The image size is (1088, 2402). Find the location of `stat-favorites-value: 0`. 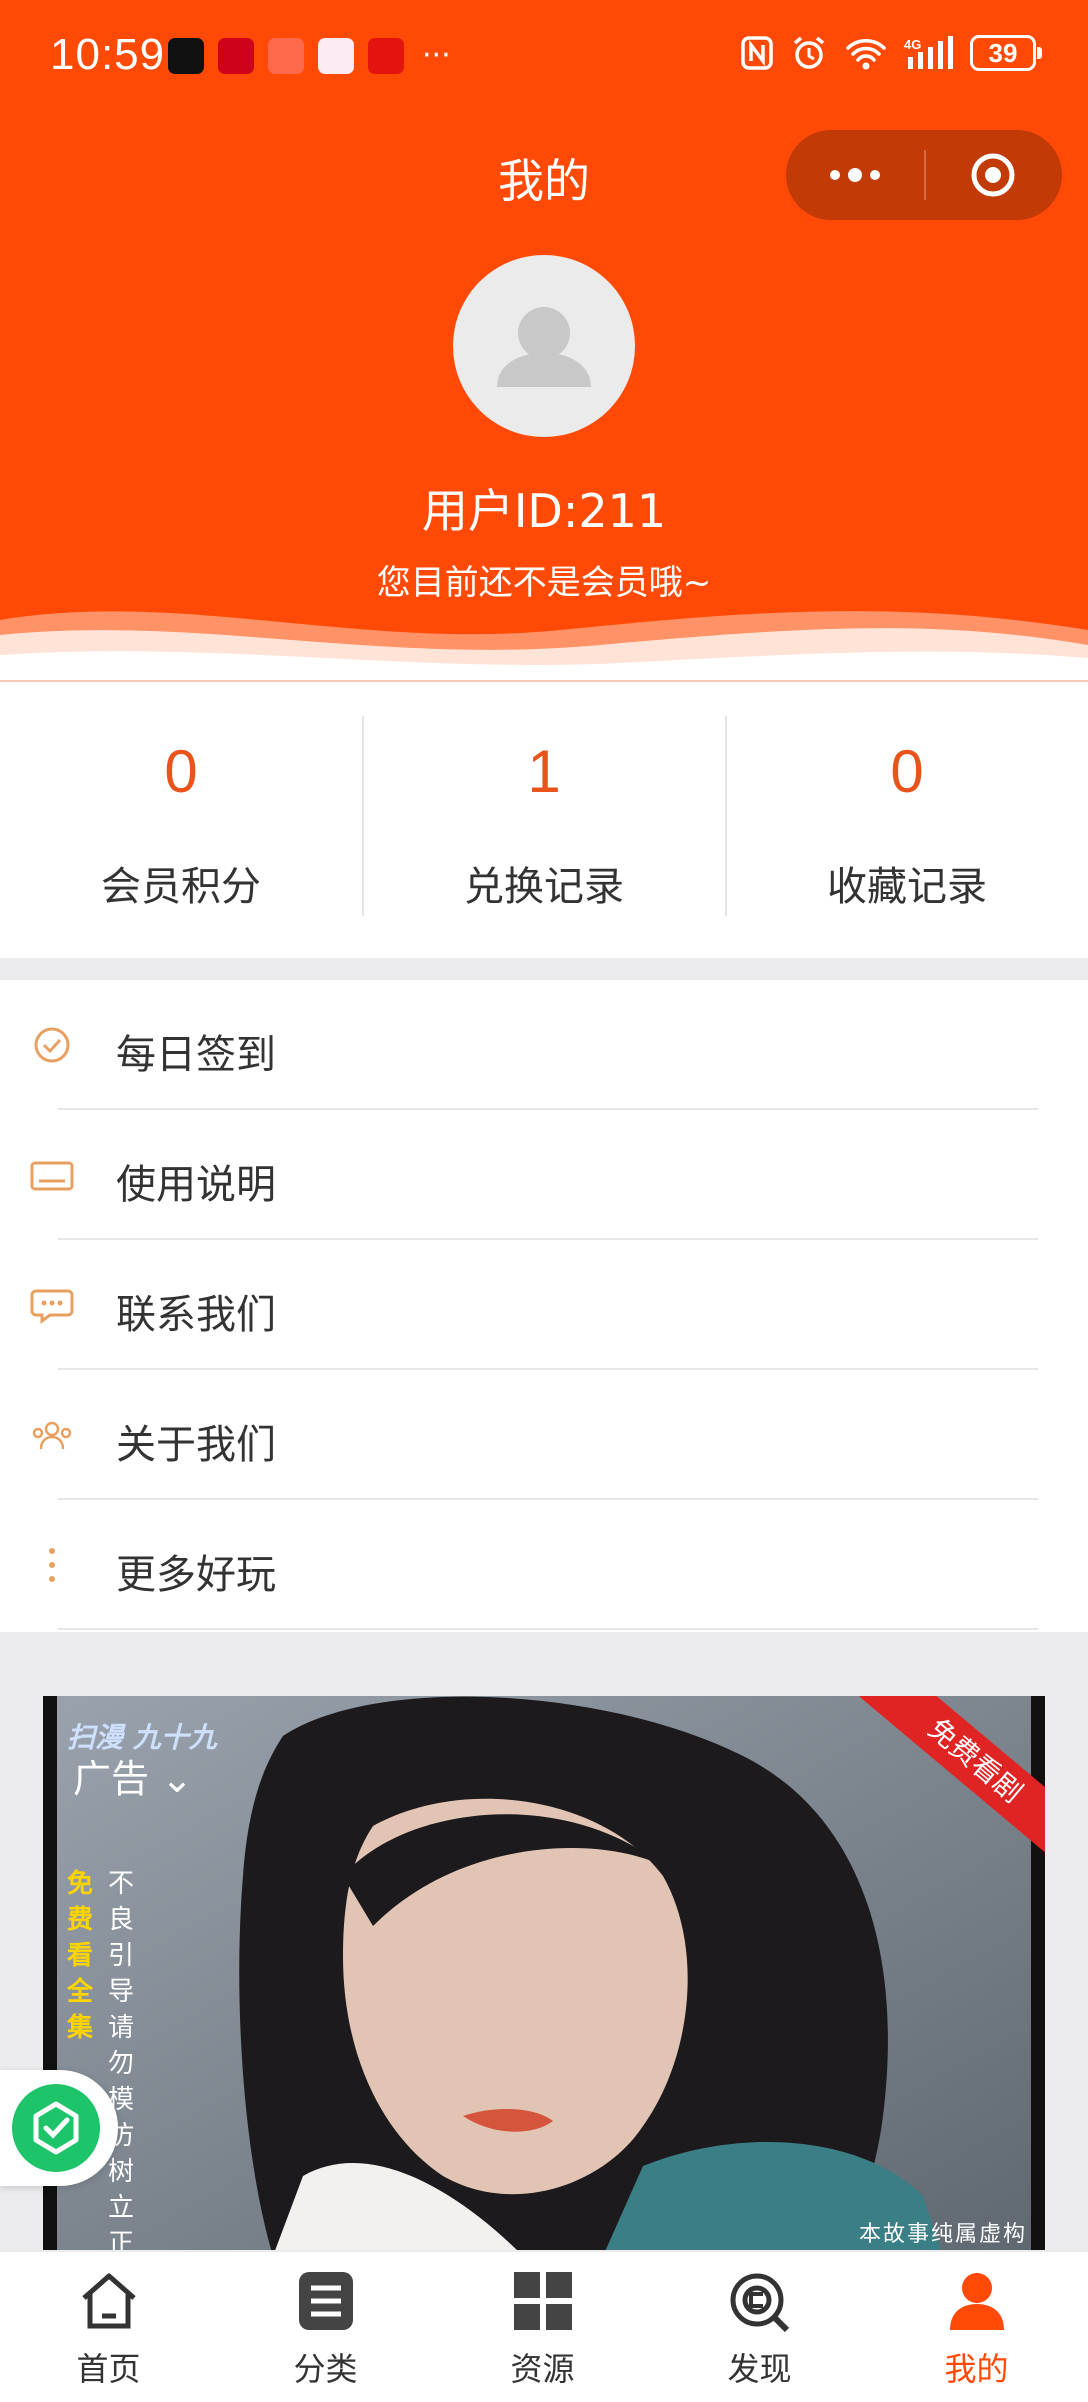

stat-favorites-value: 0 is located at coordinates (907, 771).